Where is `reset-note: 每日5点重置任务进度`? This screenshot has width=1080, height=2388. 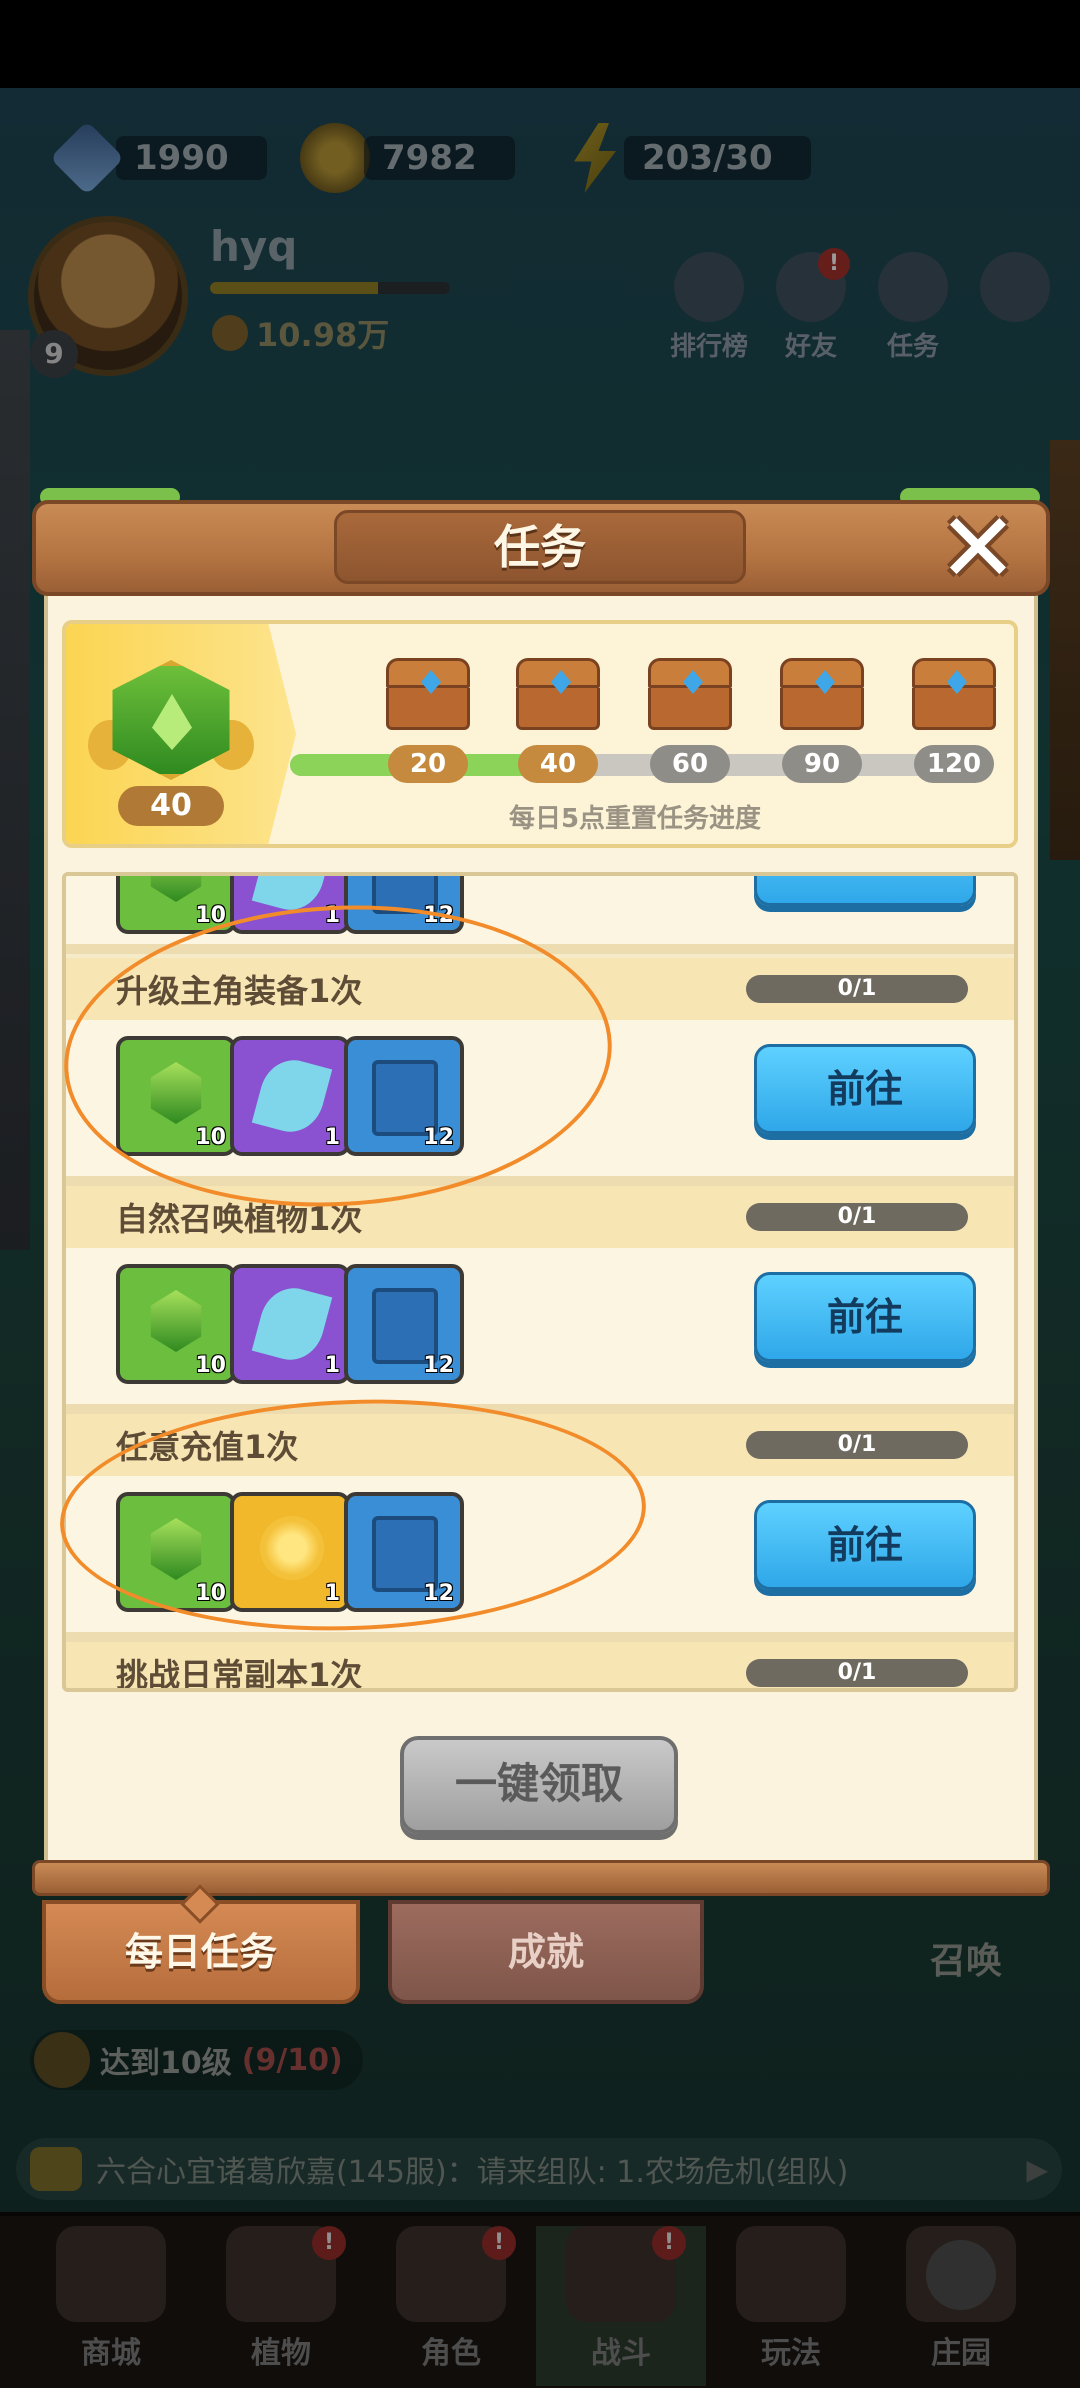 reset-note: 每日5点重置任务进度 is located at coordinates (635, 819).